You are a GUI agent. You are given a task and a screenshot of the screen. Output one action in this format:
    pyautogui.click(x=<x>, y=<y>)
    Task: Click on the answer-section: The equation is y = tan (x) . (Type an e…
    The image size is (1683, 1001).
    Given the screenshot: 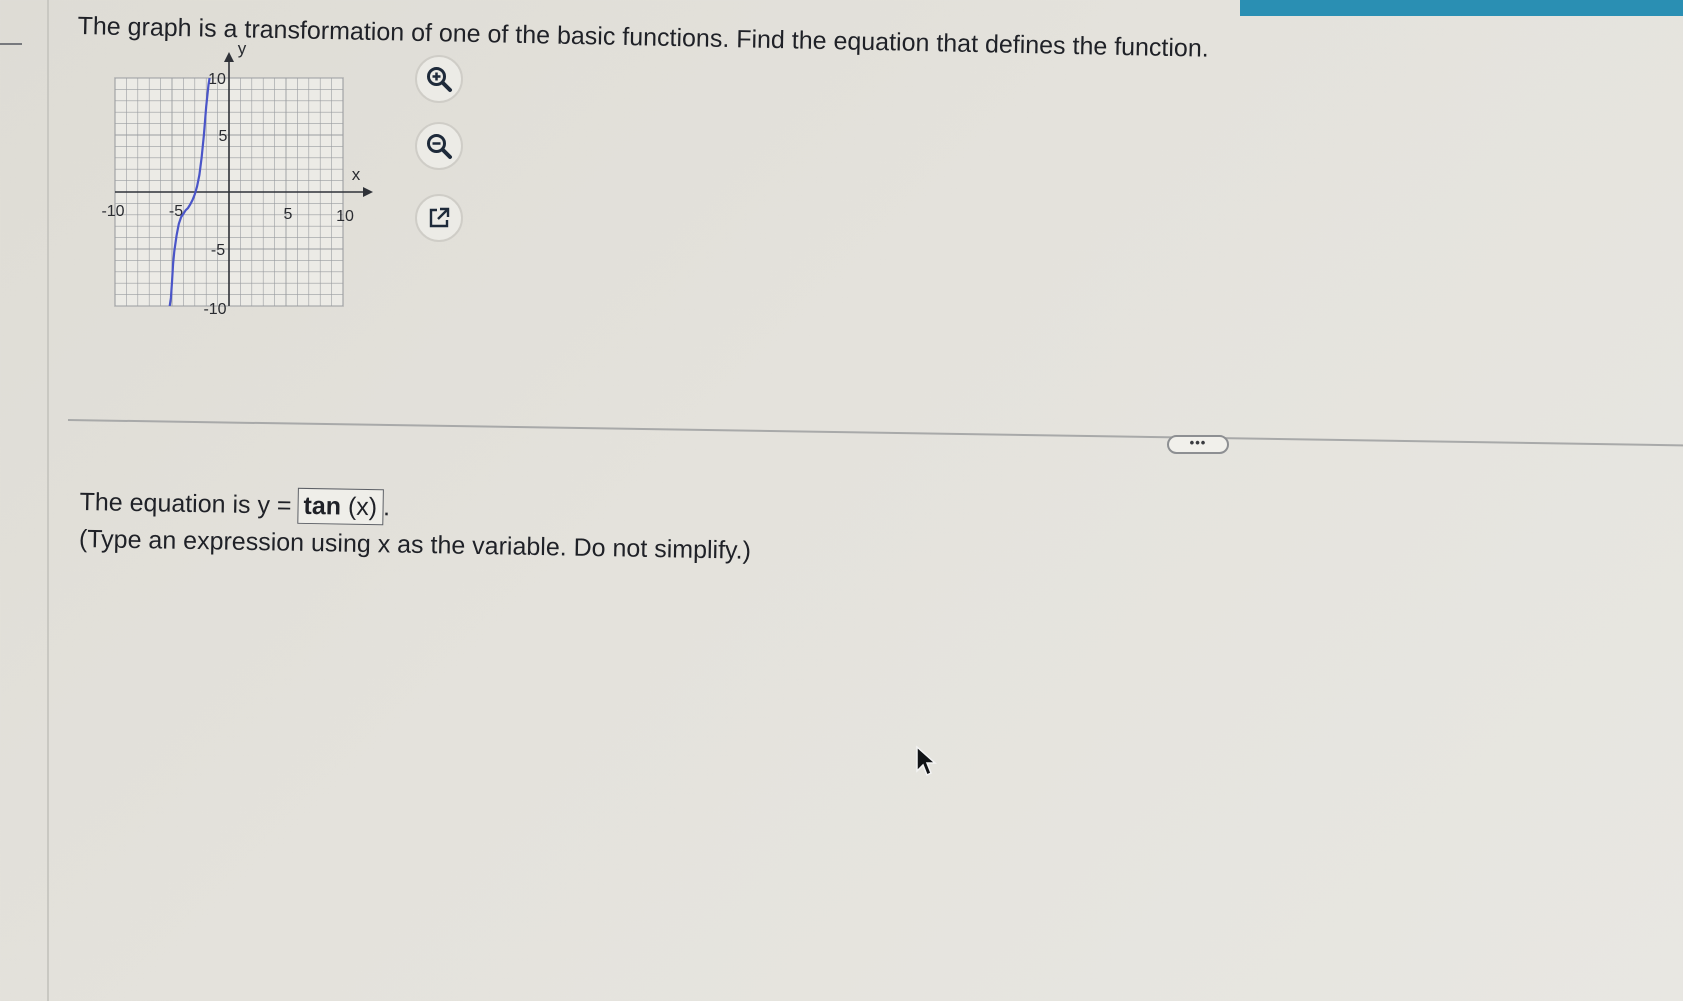 What is the action you would take?
    pyautogui.click(x=579, y=527)
    